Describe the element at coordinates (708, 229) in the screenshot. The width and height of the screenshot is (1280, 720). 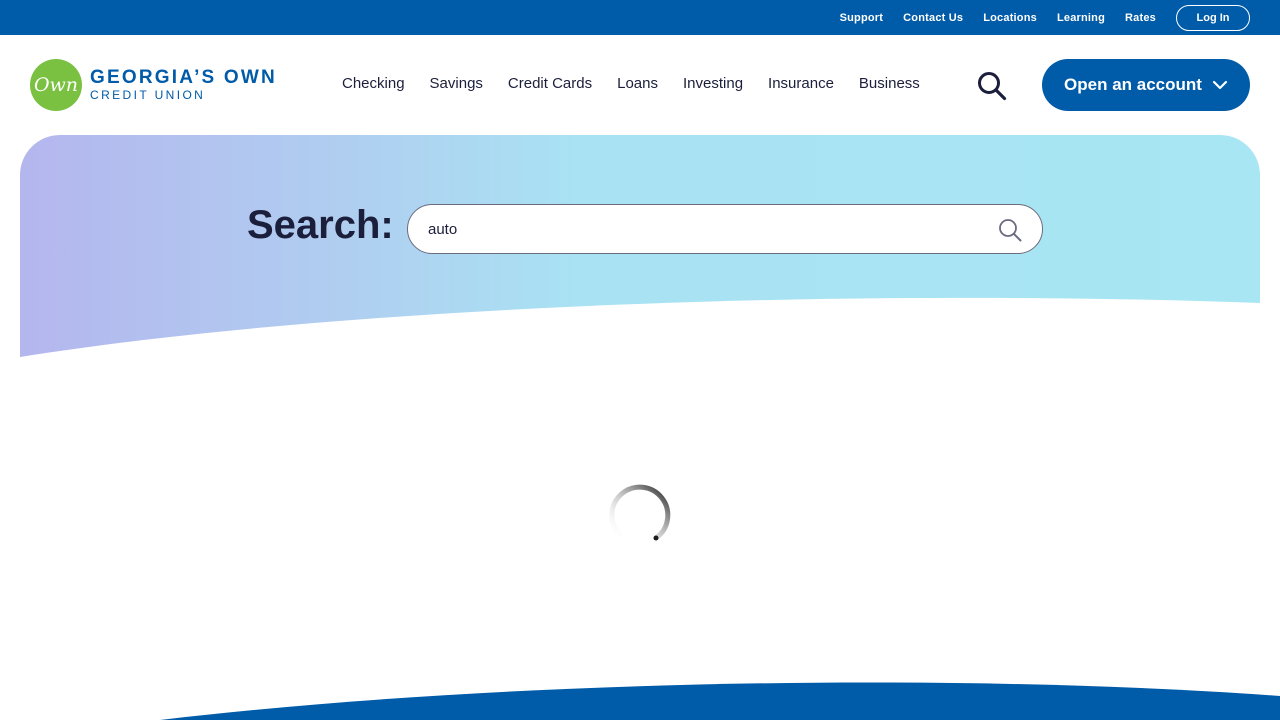
I see `search-input` at that location.